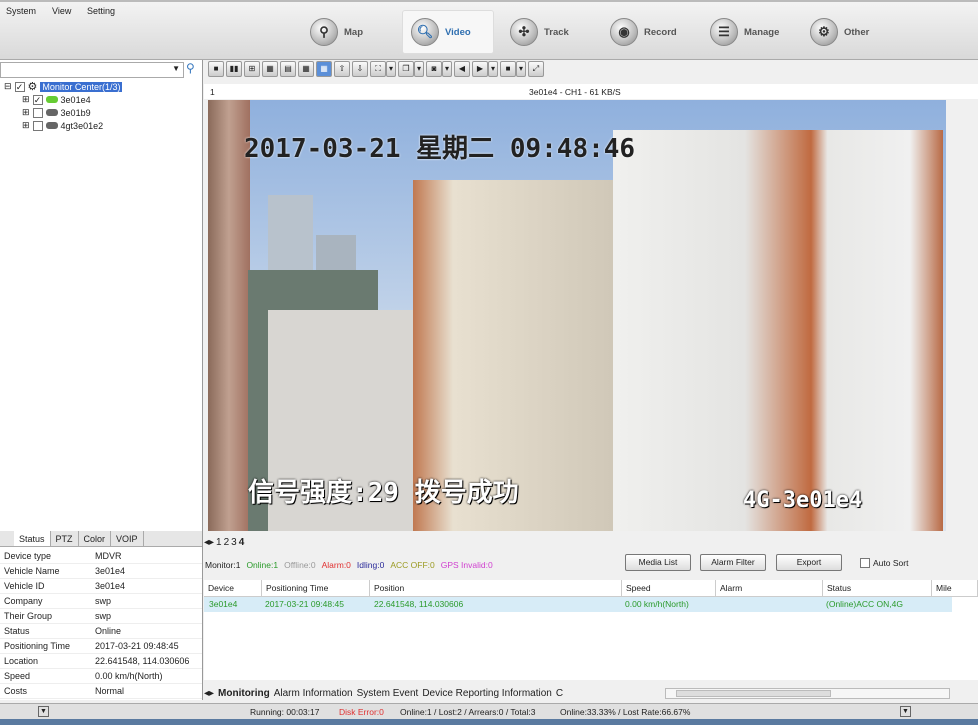 Image resolution: width=978 pixels, height=725 pixels. I want to click on col-device: Device, so click(233, 588).